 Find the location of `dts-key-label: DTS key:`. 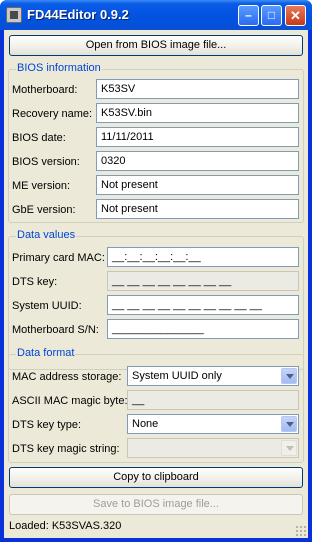

dts-key-label: DTS key: is located at coordinates (35, 282).